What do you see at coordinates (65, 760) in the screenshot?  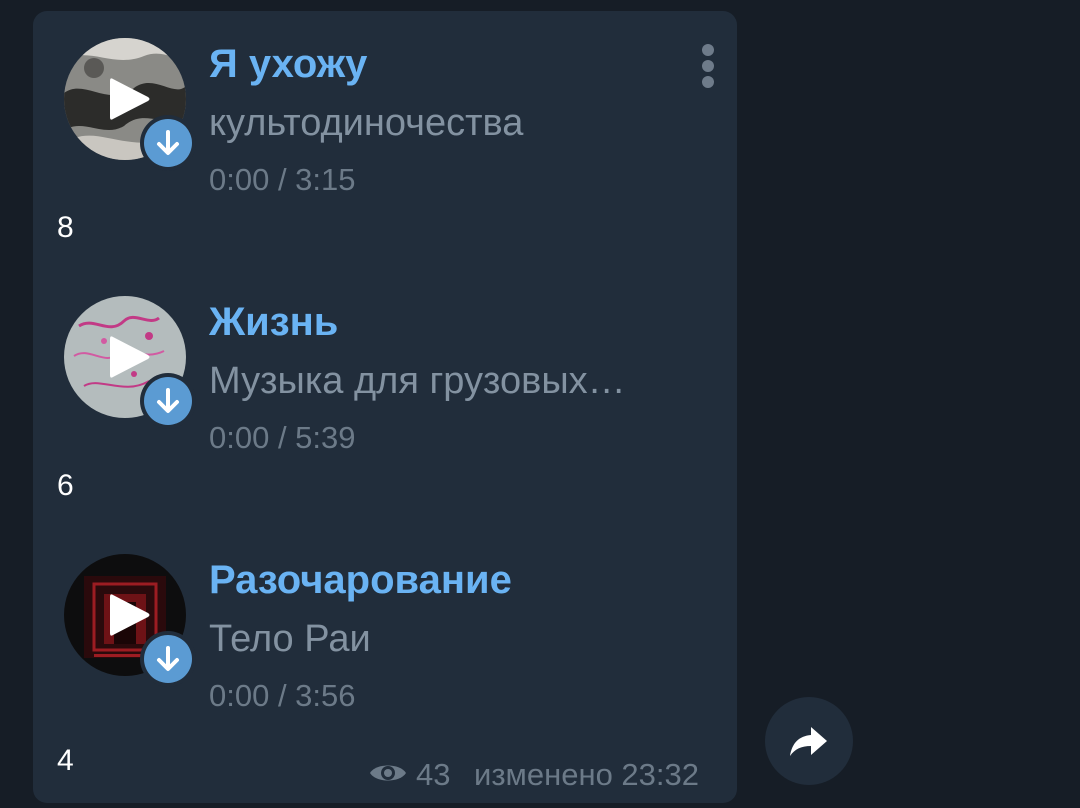 I see `track-count-label: 4` at bounding box center [65, 760].